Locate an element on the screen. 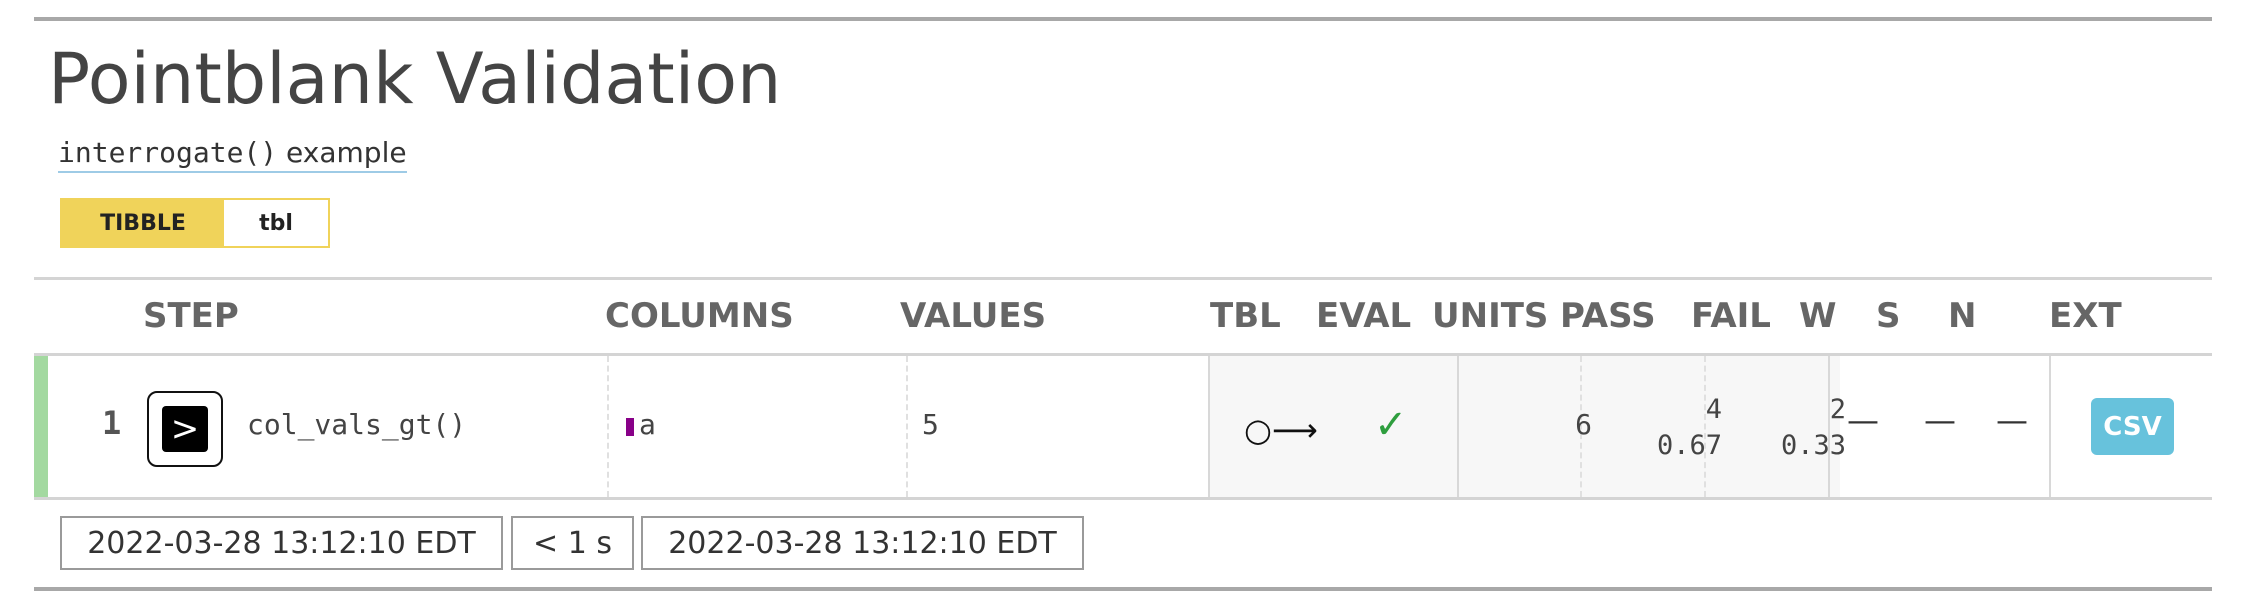  warn-cell: — is located at coordinates (1863, 420).